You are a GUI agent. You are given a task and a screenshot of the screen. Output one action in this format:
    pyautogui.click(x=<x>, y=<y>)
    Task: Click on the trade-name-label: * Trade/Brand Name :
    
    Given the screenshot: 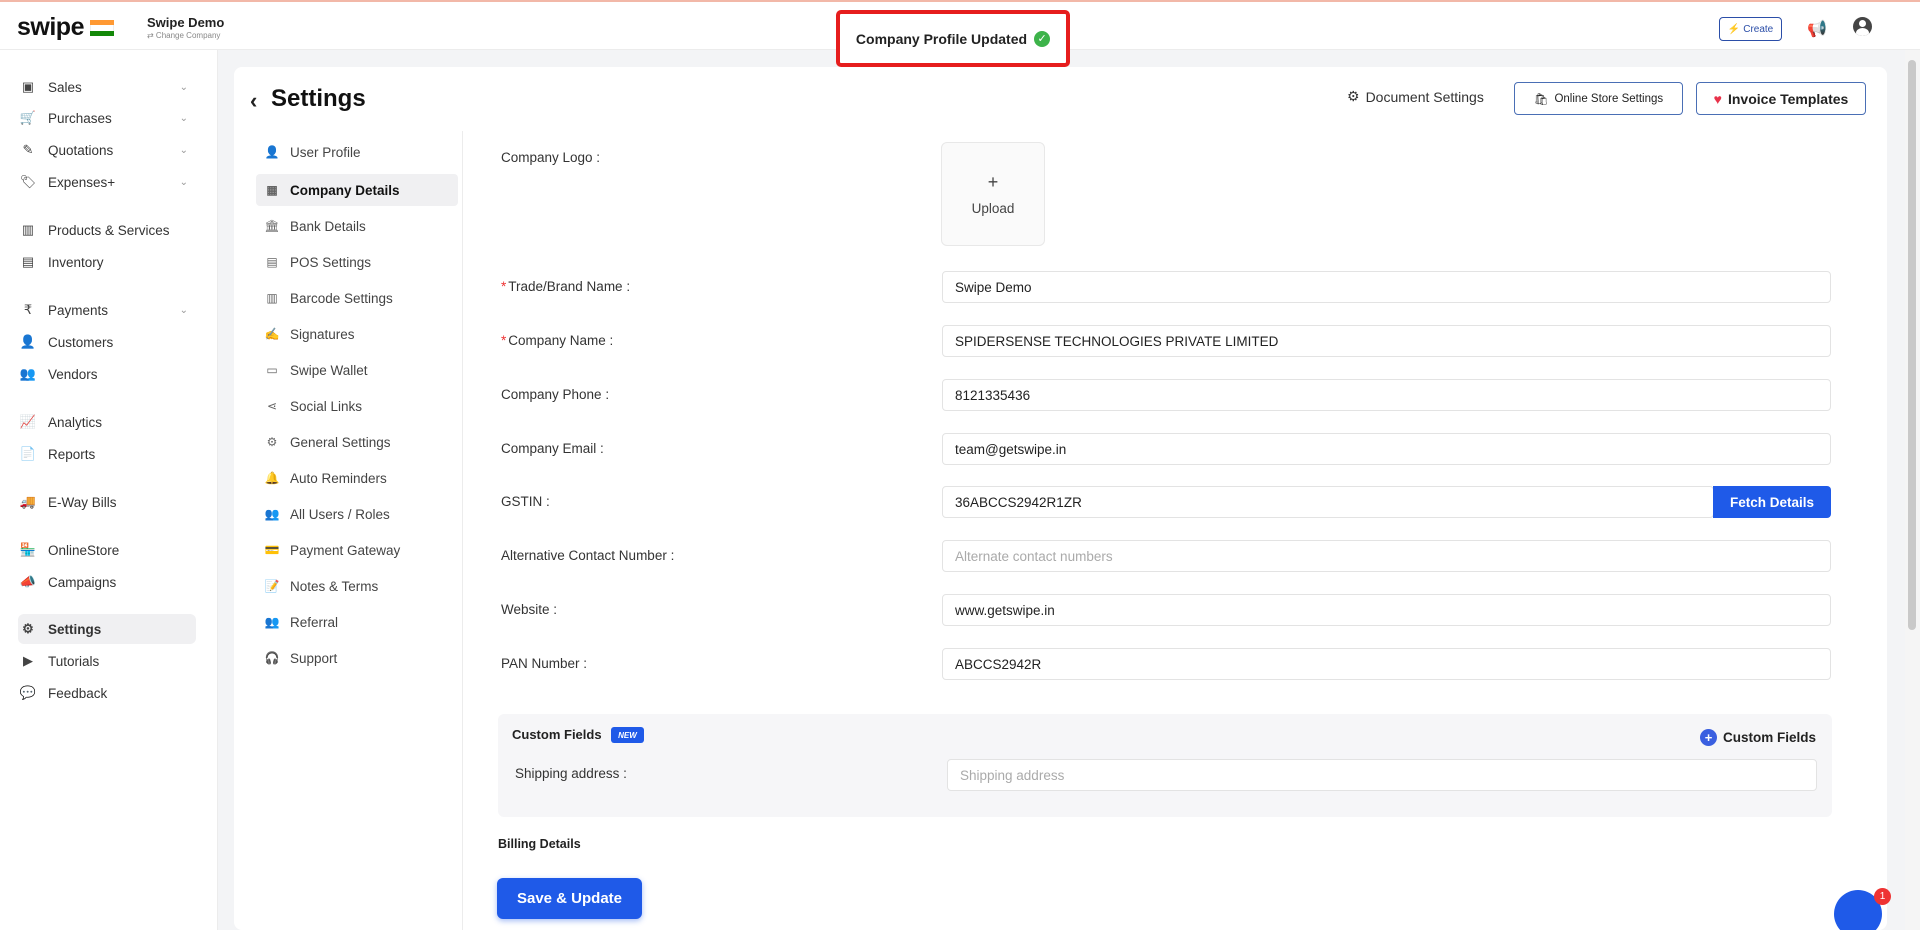 What is the action you would take?
    pyautogui.click(x=566, y=286)
    